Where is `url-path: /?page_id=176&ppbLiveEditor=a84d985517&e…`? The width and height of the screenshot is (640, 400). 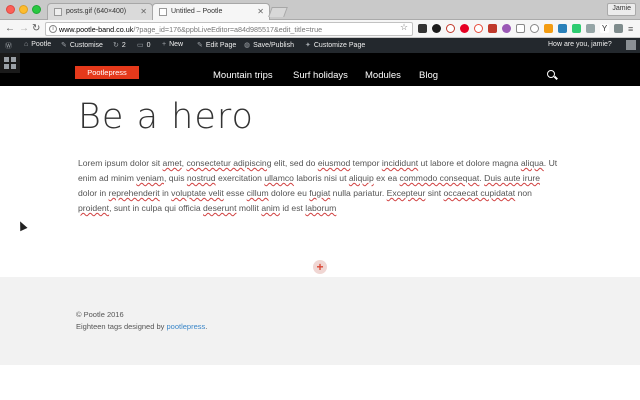 url-path: /?page_id=176&ppbLiveEditor=a84d985517&e… is located at coordinates (228, 29).